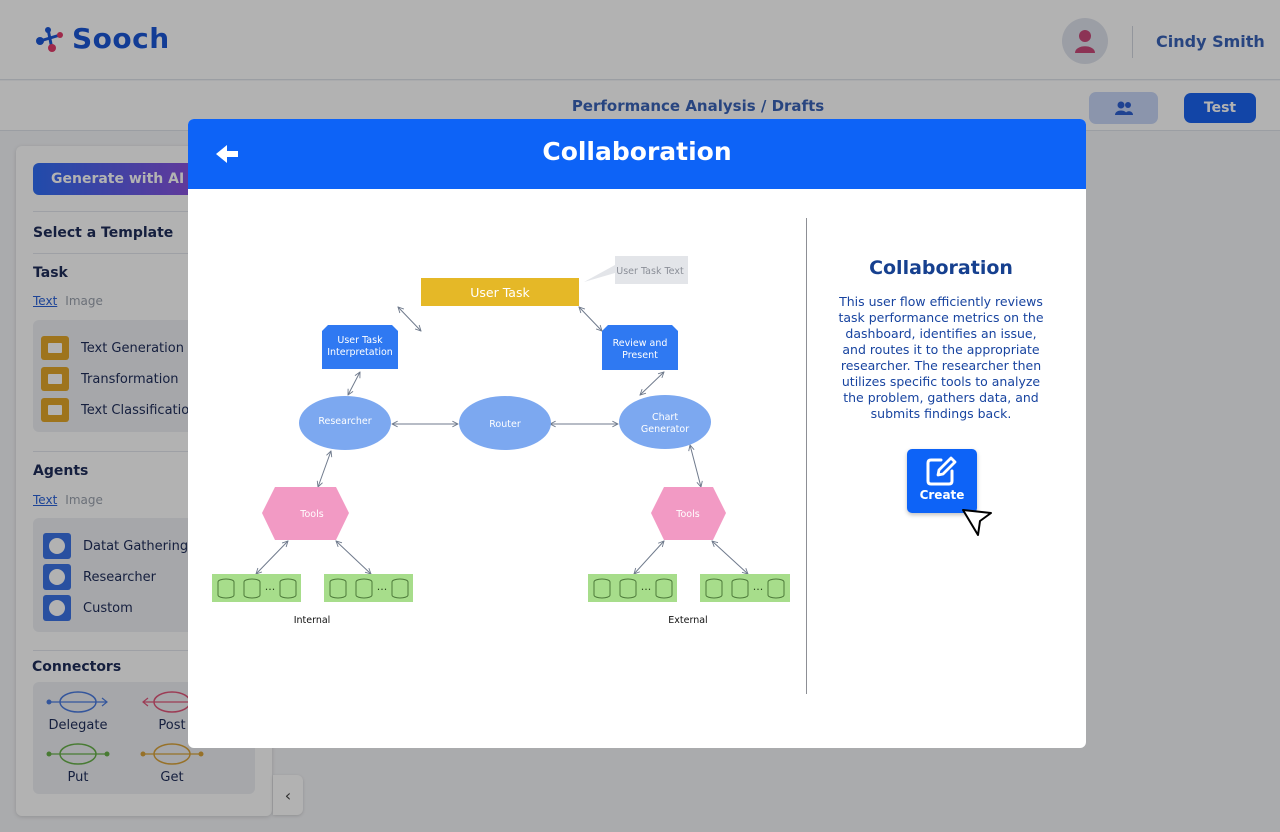 The height and width of the screenshot is (832, 1280). Describe the element at coordinates (256, 588) in the screenshot. I see `datastore-internal-1: ···` at that location.